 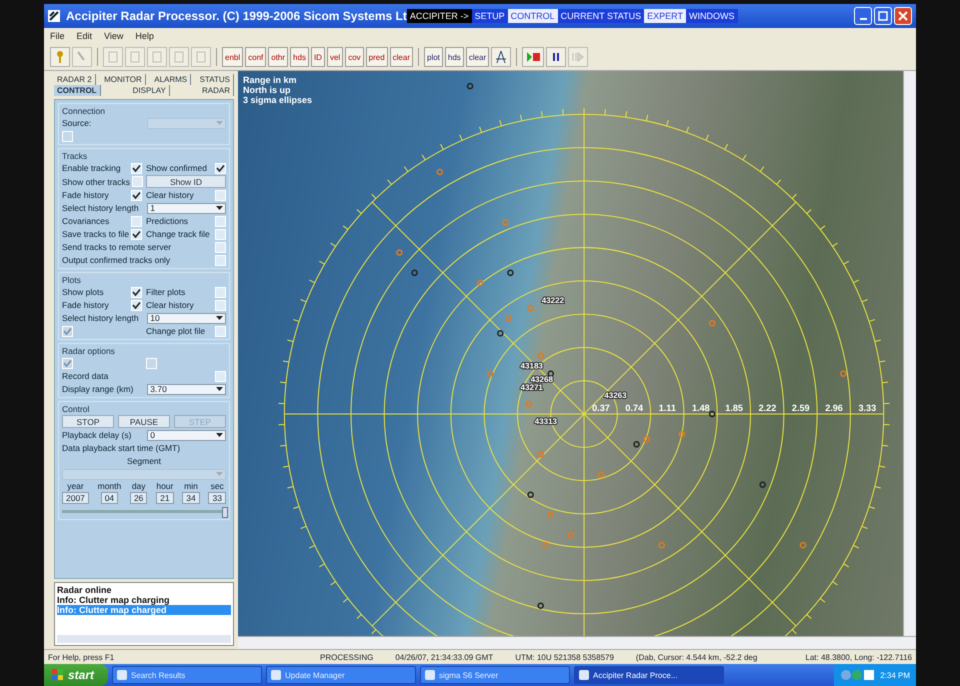 I want to click on menu-item: Help, so click(x=144, y=36).